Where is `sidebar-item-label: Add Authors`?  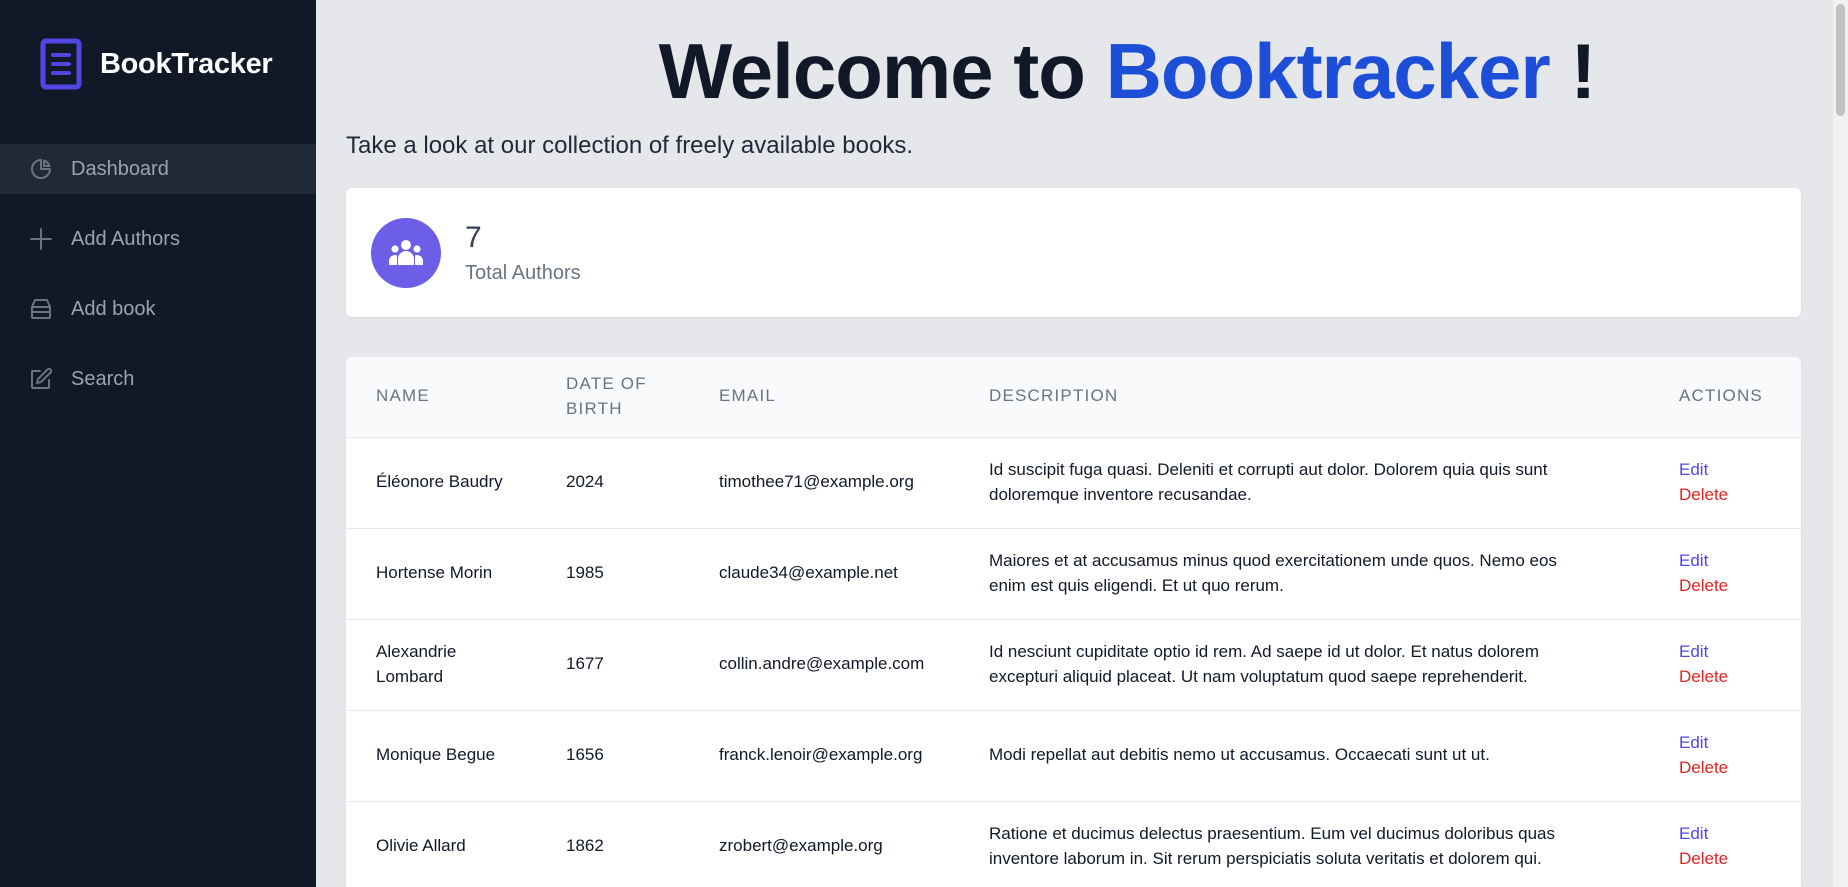 sidebar-item-label: Add Authors is located at coordinates (125, 238).